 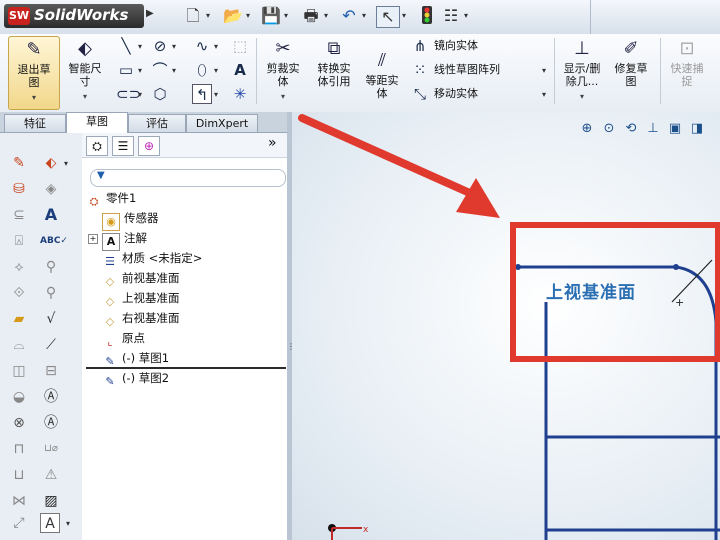 What do you see at coordinates (150, 13) in the screenshot?
I see `menu-arrow-icon: ▶` at bounding box center [150, 13].